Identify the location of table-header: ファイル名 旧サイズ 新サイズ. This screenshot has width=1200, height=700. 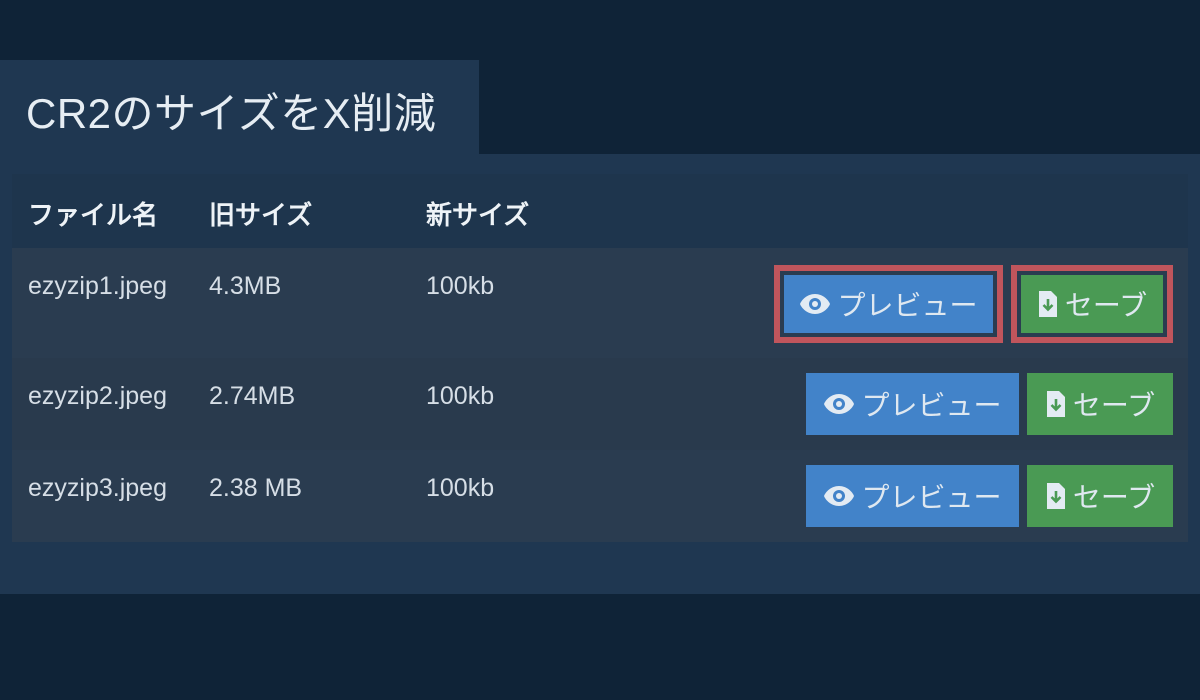
(600, 211).